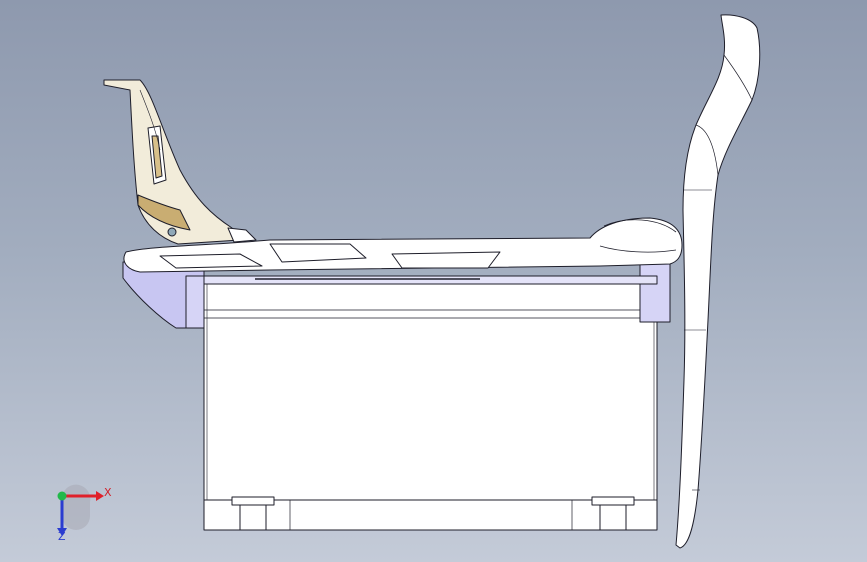 The width and height of the screenshot is (867, 562). I want to click on axis-triad: X Z, so click(84, 517).